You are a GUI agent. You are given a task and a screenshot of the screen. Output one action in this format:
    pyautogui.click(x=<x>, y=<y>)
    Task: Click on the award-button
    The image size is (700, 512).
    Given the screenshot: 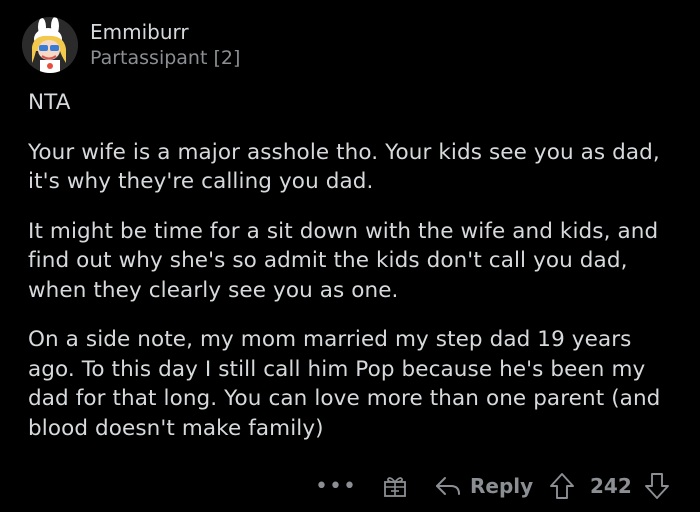 What is the action you would take?
    pyautogui.click(x=395, y=486)
    